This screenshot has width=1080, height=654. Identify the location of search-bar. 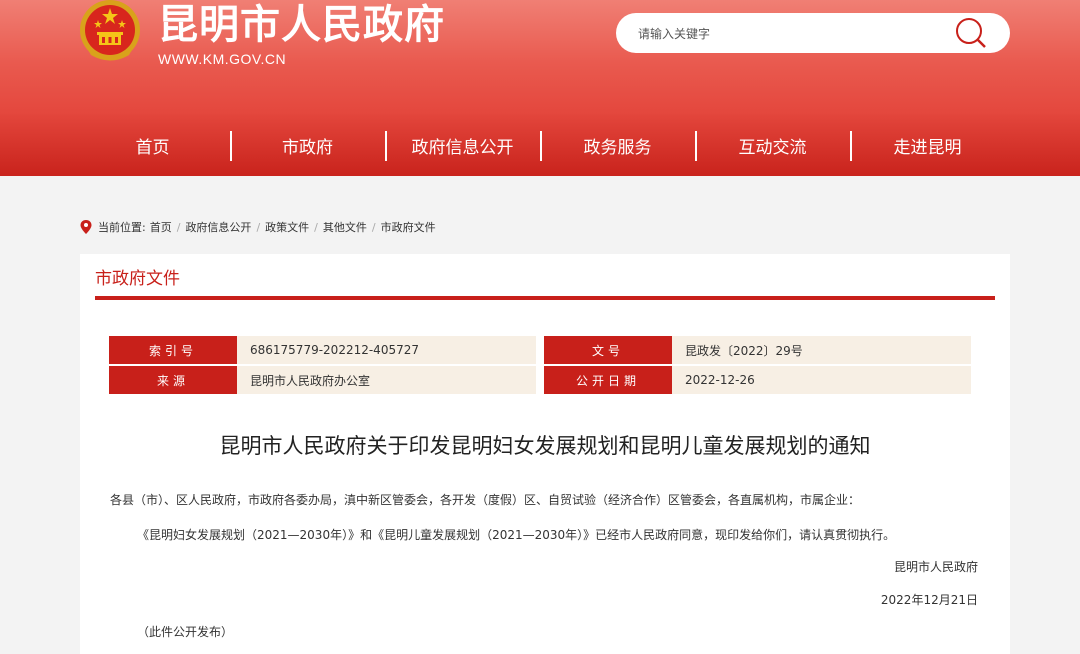
(813, 34).